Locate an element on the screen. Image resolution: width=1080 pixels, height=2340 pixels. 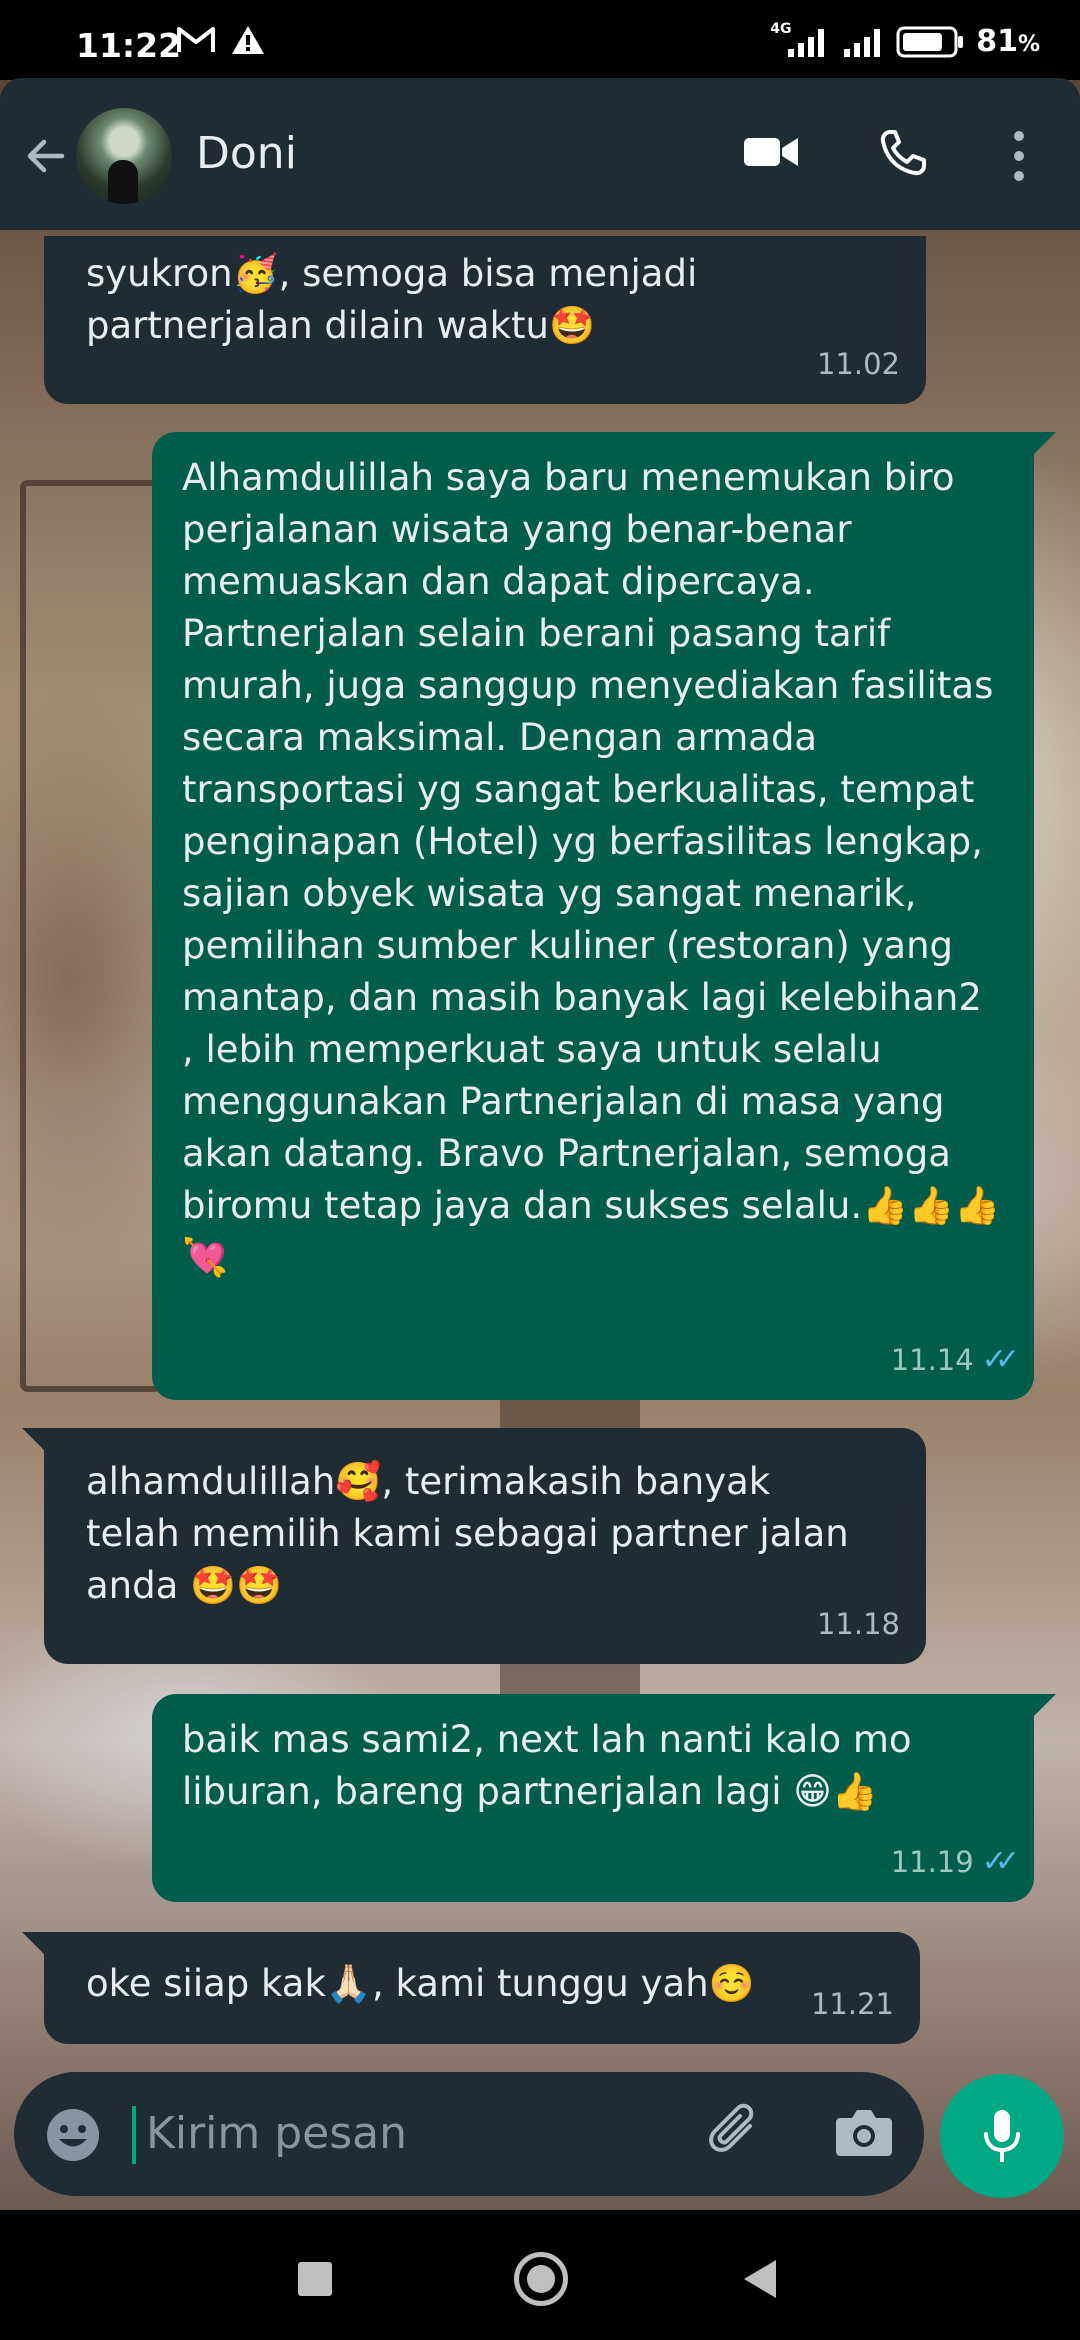
warning-icon is located at coordinates (248, 40).